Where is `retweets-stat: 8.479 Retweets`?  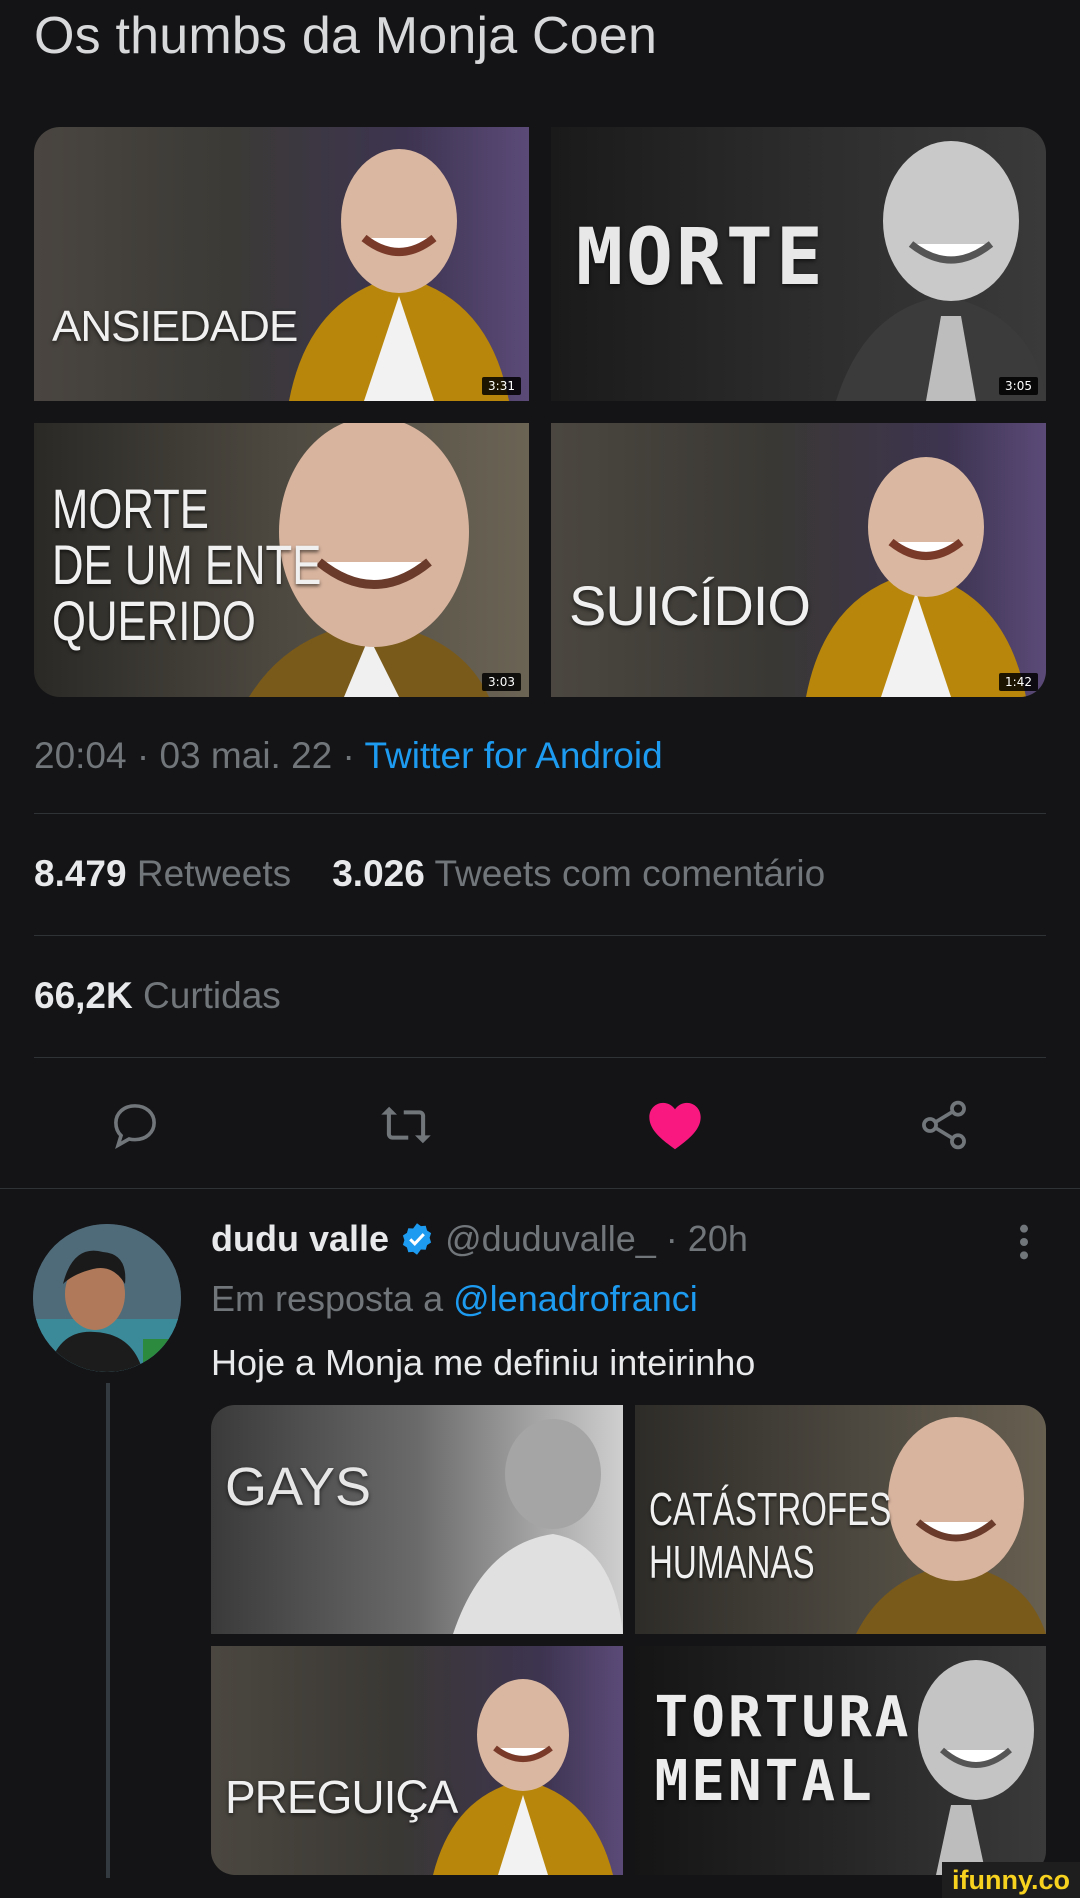
retweets-stat: 8.479 Retweets is located at coordinates (162, 873).